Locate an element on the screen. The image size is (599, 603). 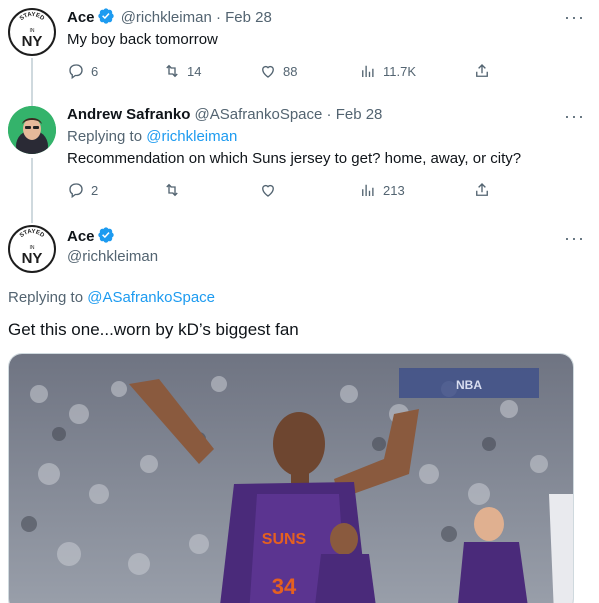
action-bar: 2 213 is located at coordinates (282, 191).